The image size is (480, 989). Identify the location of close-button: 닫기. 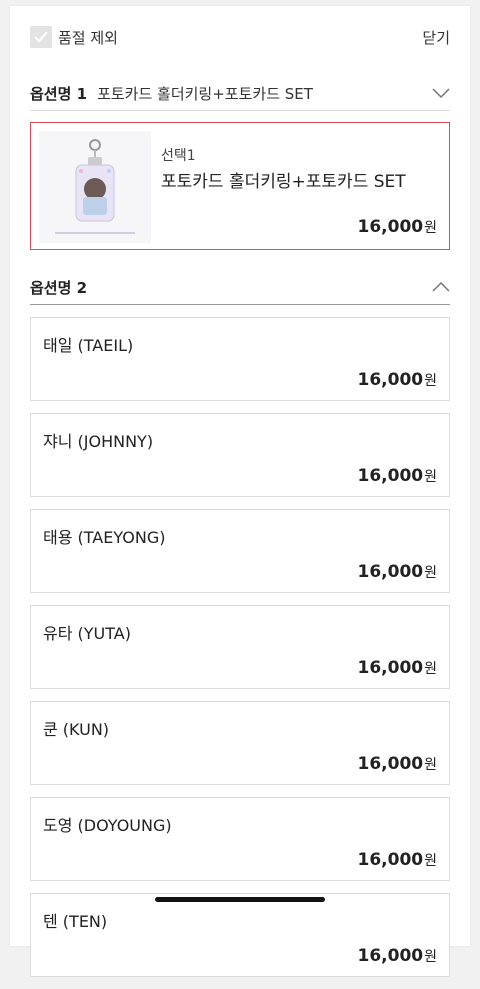
(436, 37).